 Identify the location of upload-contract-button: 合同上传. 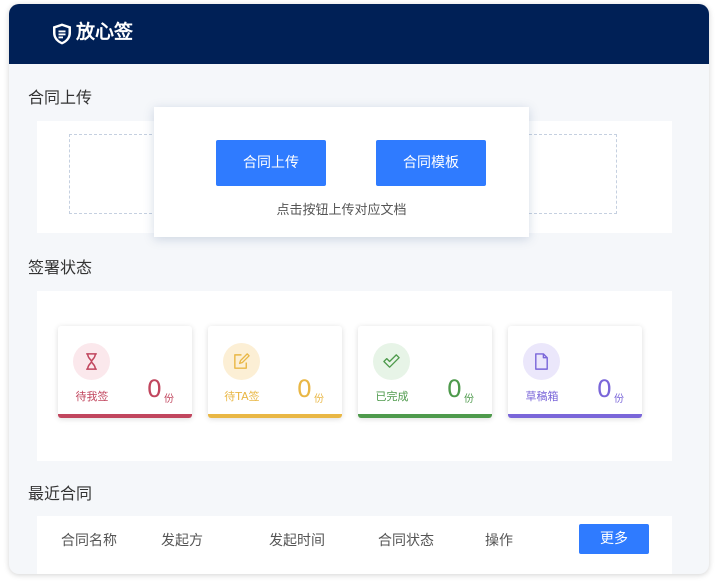
(271, 163).